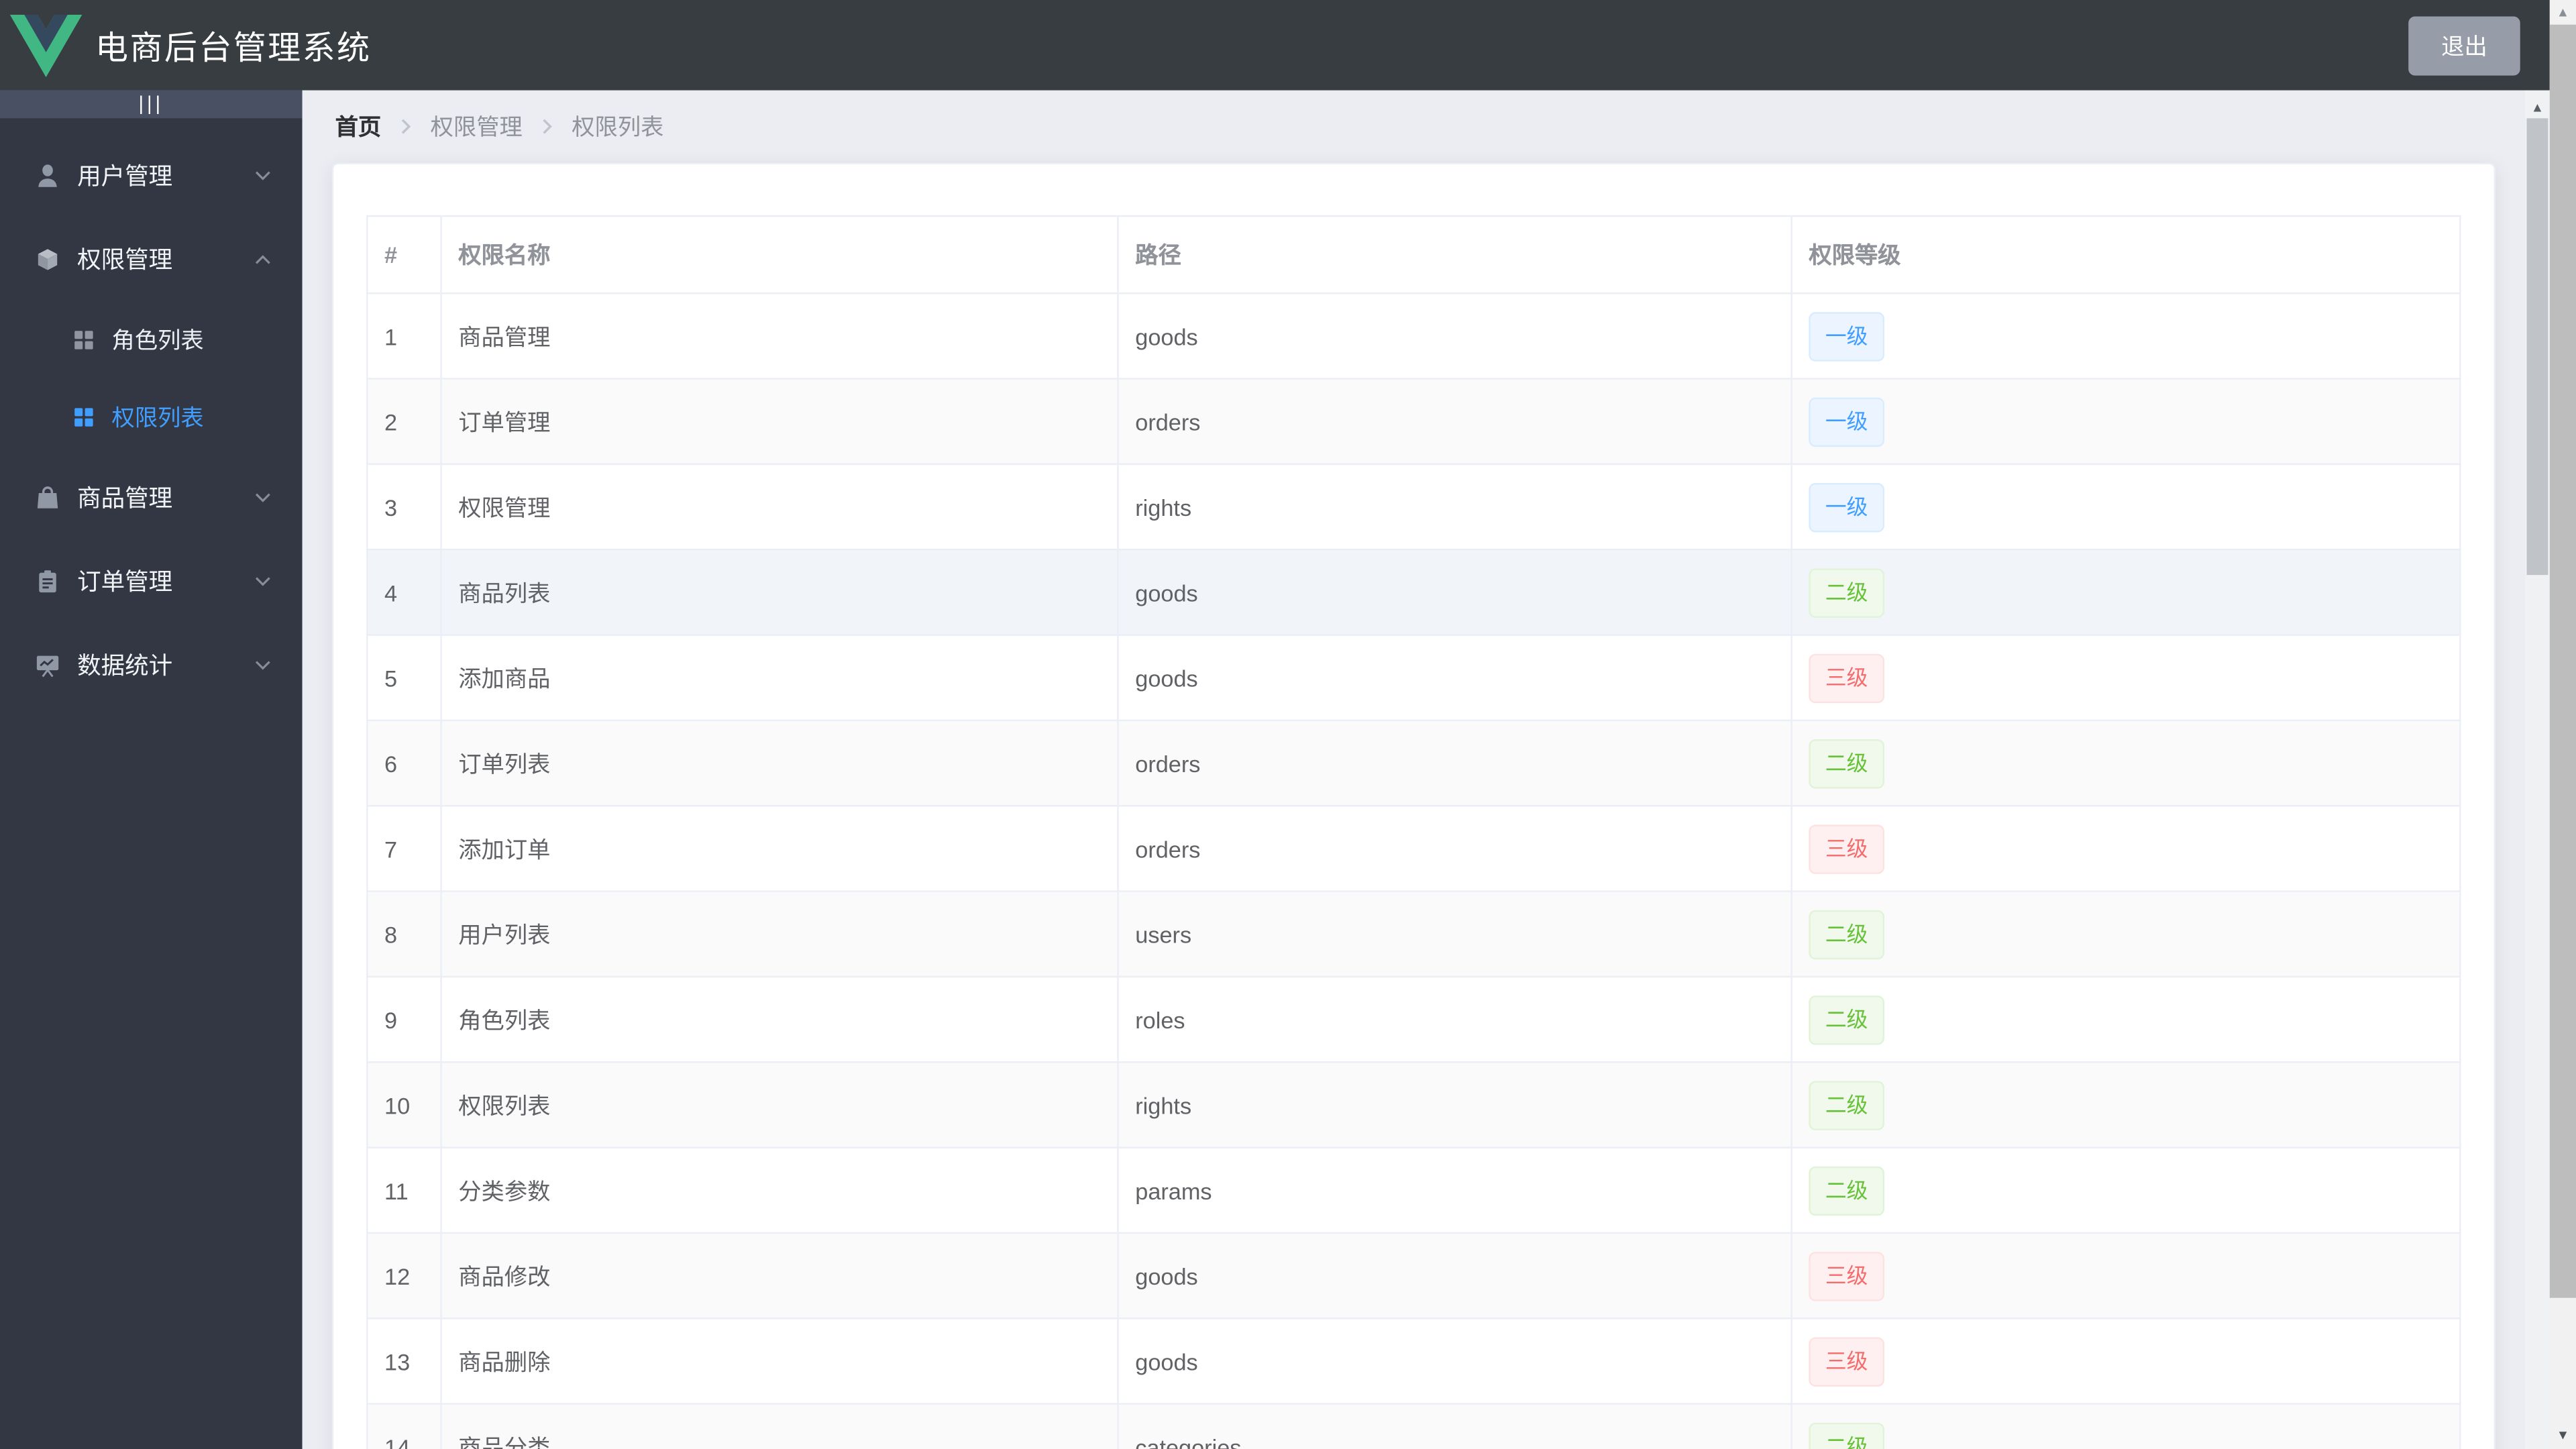  I want to click on window-scrollbar: ▲ ▼, so click(2562, 724).